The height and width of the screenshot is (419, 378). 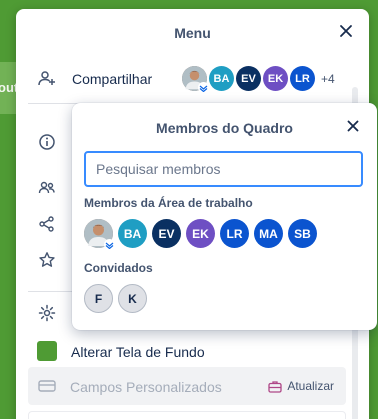 I want to click on search-members-input, so click(x=223, y=169).